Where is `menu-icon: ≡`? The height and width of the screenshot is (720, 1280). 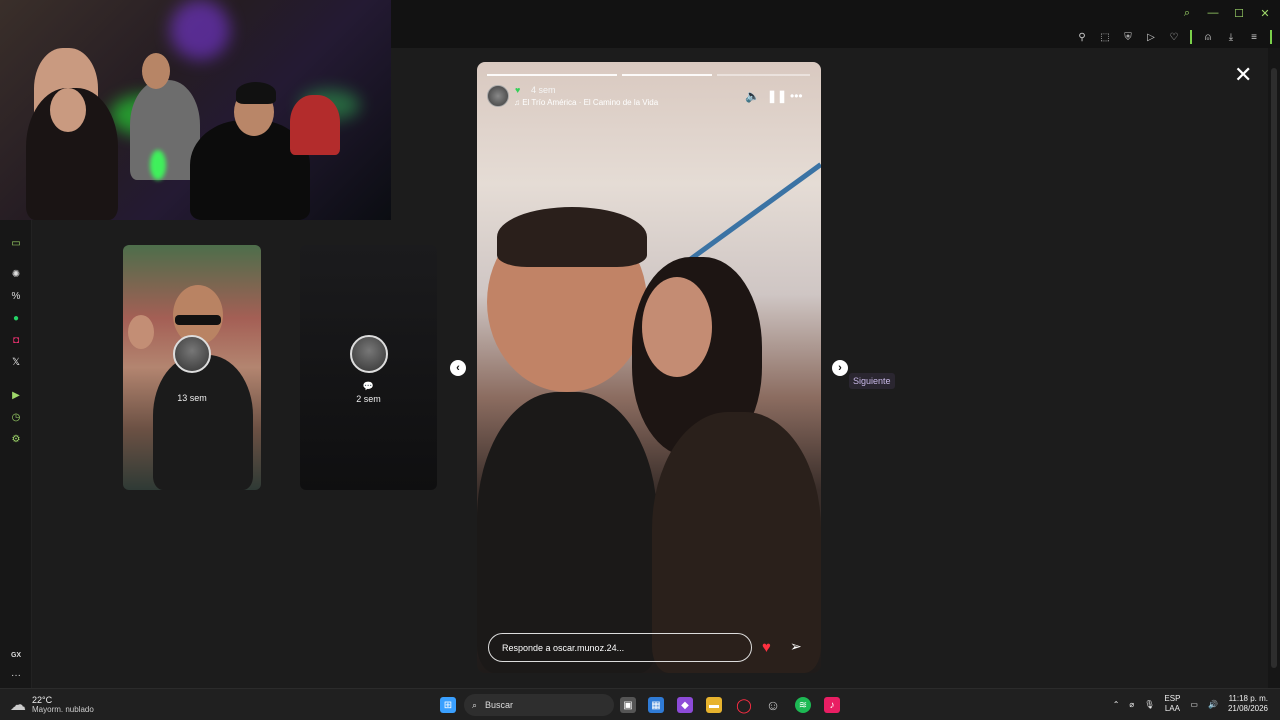
menu-icon: ≡ is located at coordinates (1254, 37).